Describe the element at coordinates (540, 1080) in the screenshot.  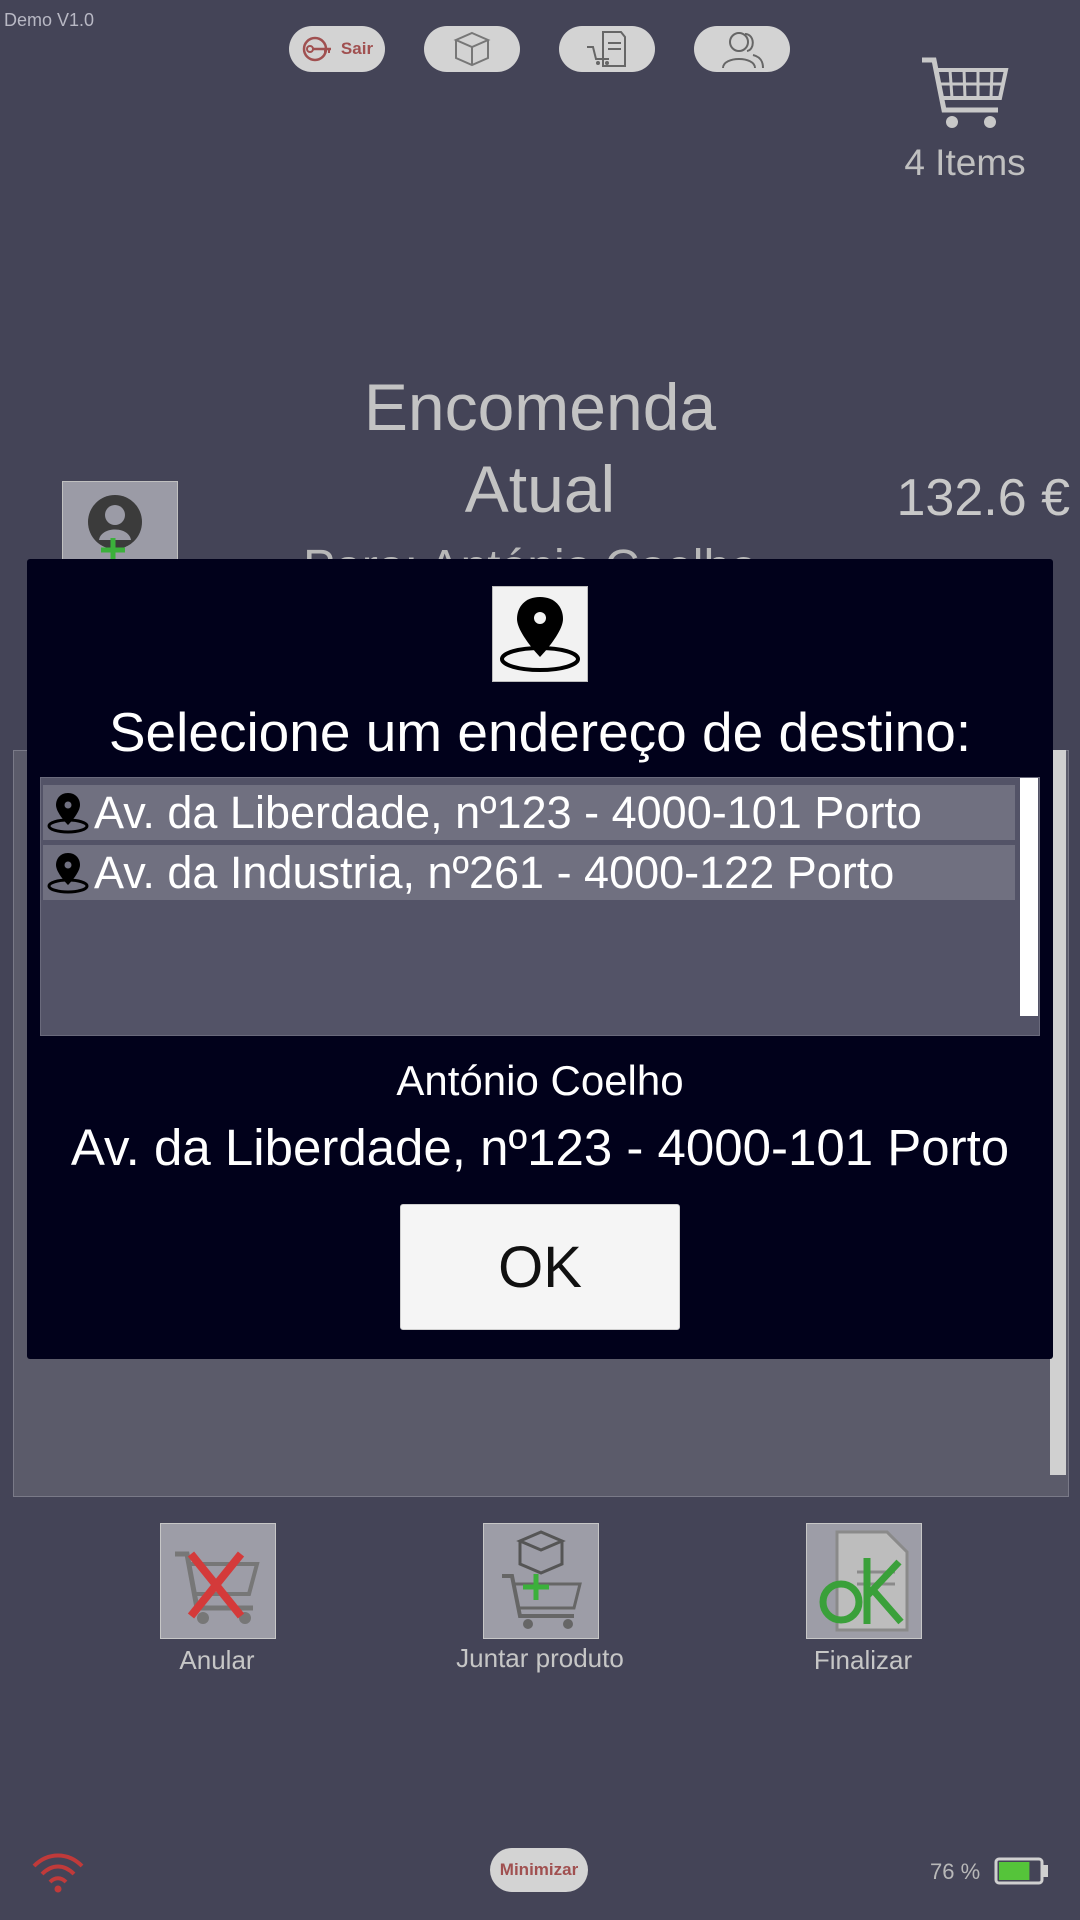
I see `selected-customer-name: António Coelho` at that location.